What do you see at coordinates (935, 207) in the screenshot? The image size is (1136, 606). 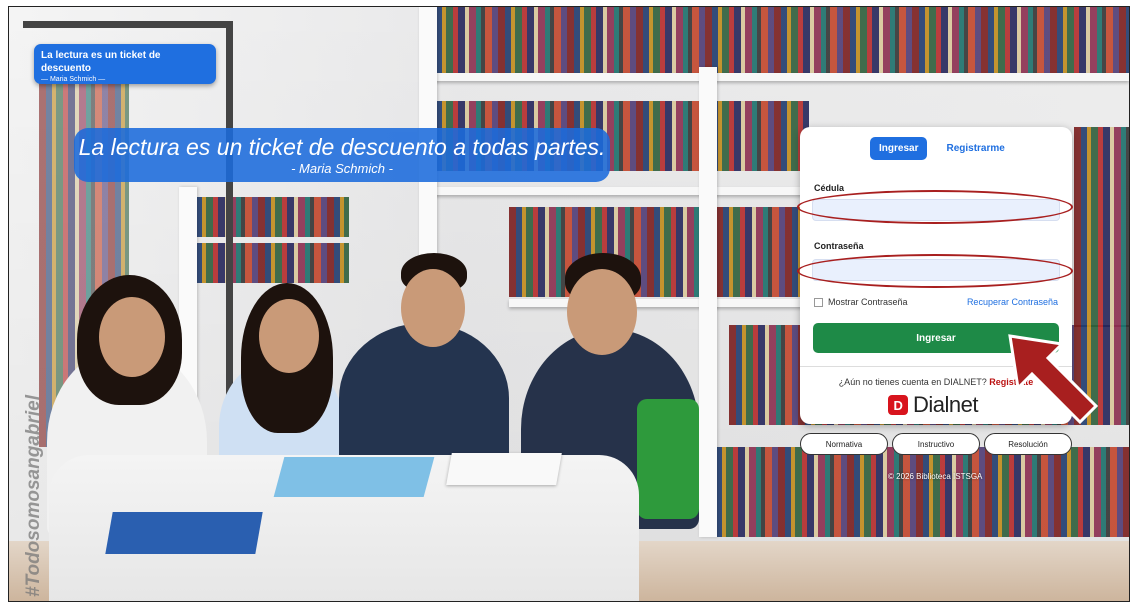 I see `cedula-annotation-ellipse` at bounding box center [935, 207].